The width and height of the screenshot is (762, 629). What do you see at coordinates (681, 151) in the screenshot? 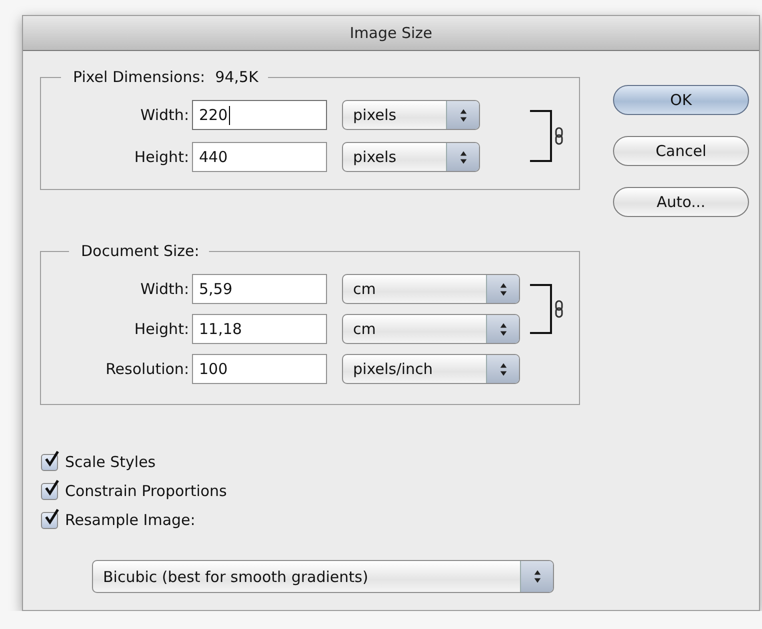
I see `button: Cancel` at bounding box center [681, 151].